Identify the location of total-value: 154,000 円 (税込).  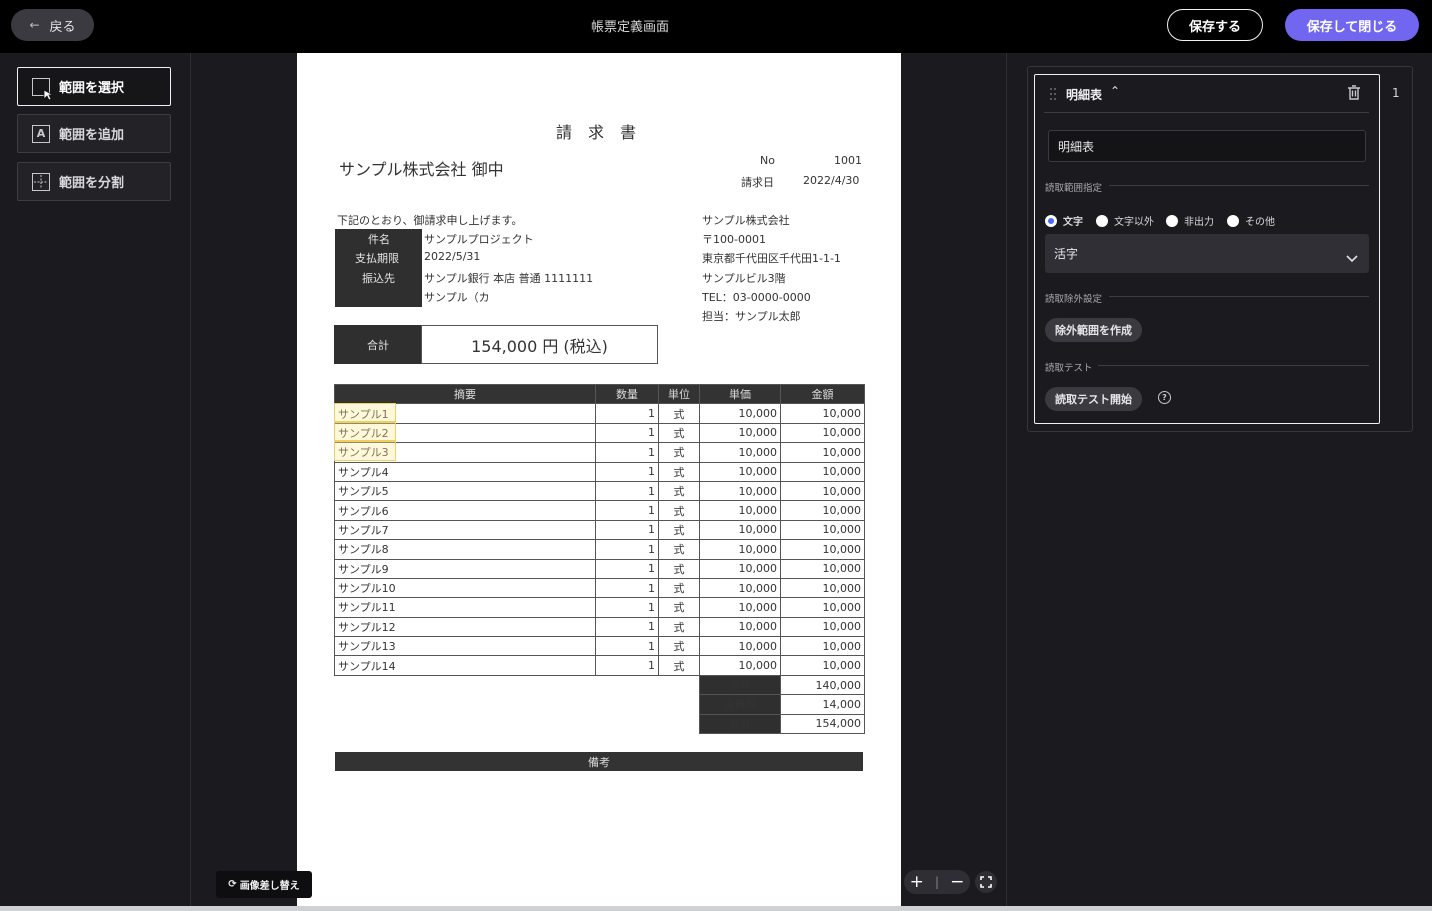
(539, 344).